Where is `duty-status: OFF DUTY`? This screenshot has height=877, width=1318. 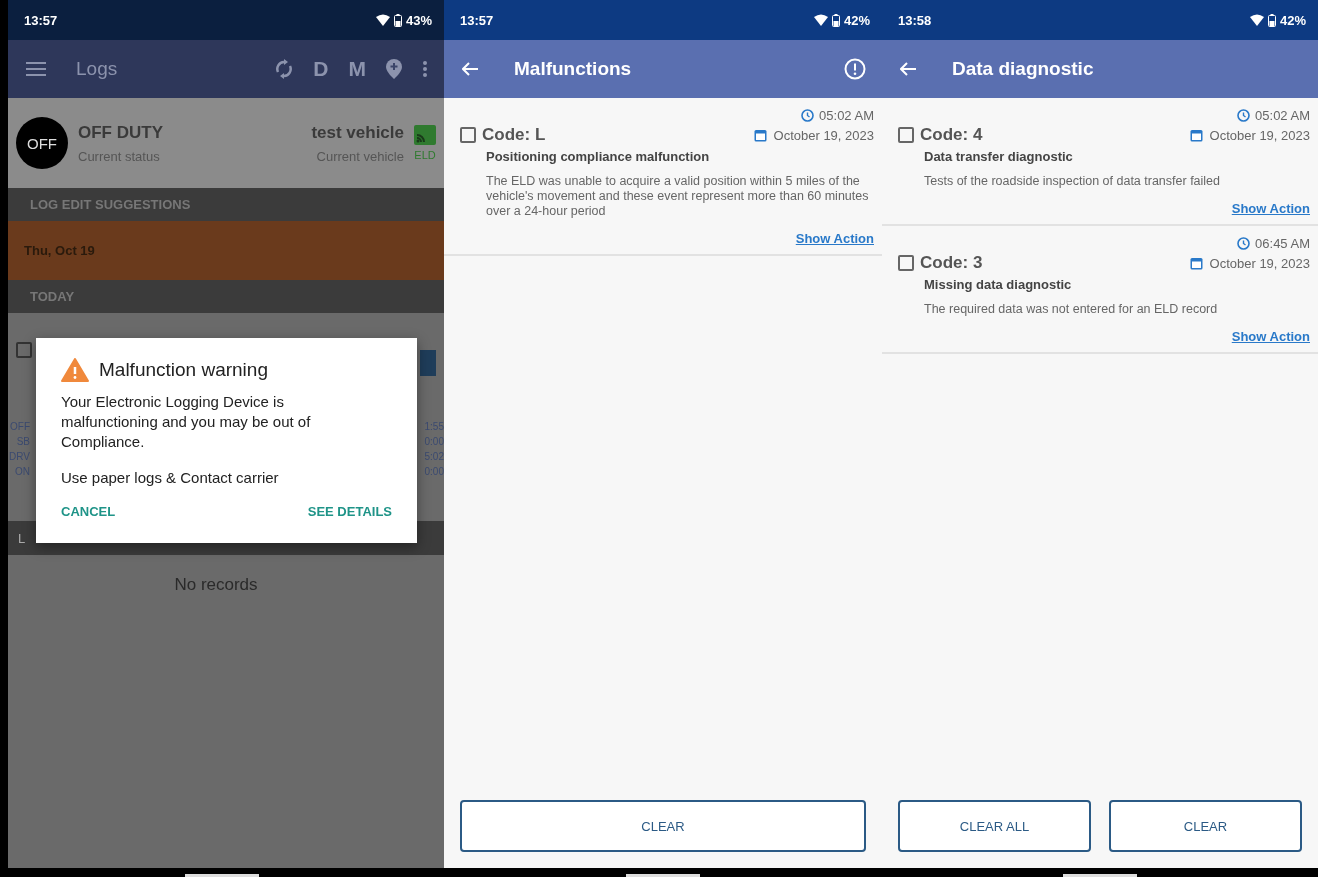 duty-status: OFF DUTY is located at coordinates (120, 132).